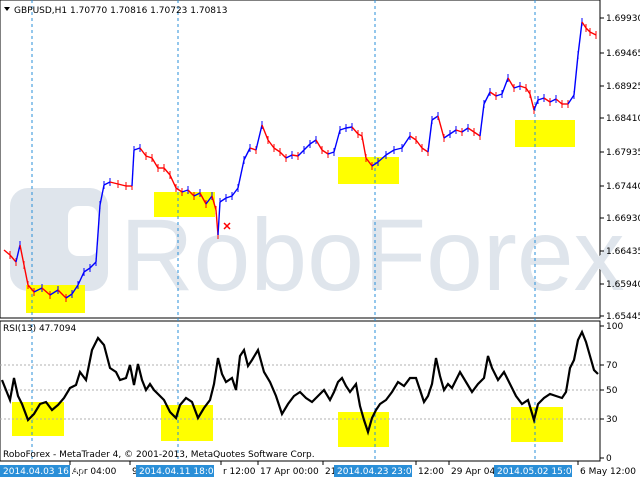 This screenshot has width=640, height=480. What do you see at coordinates (623, 317) in the screenshot?
I see `price-tick-label: 1.65445` at bounding box center [623, 317].